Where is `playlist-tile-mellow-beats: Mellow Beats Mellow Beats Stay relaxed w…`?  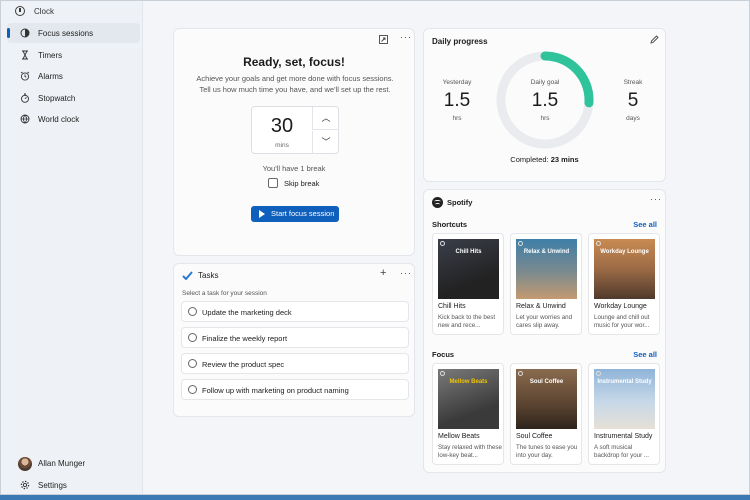 playlist-tile-mellow-beats: Mellow Beats Mellow Beats Stay relaxed w… is located at coordinates (468, 414).